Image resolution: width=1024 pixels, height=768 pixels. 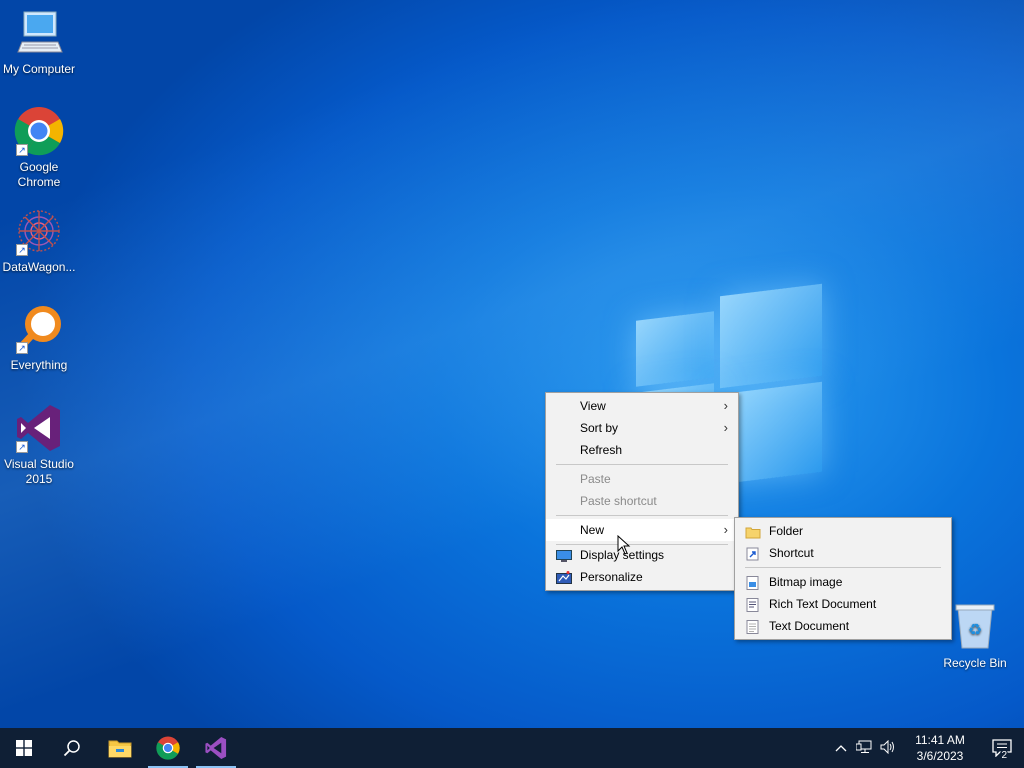 What do you see at coordinates (642, 530) in the screenshot?
I see `menu-item-new: New ›` at bounding box center [642, 530].